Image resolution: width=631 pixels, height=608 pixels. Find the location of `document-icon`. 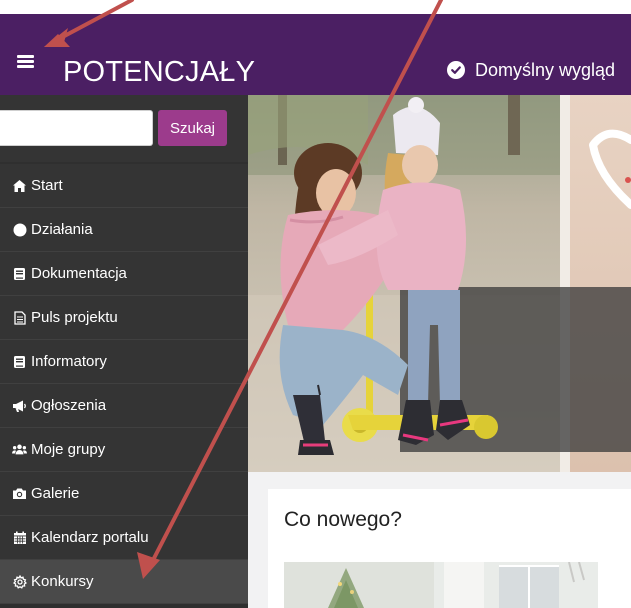

document-icon is located at coordinates (19, 317).